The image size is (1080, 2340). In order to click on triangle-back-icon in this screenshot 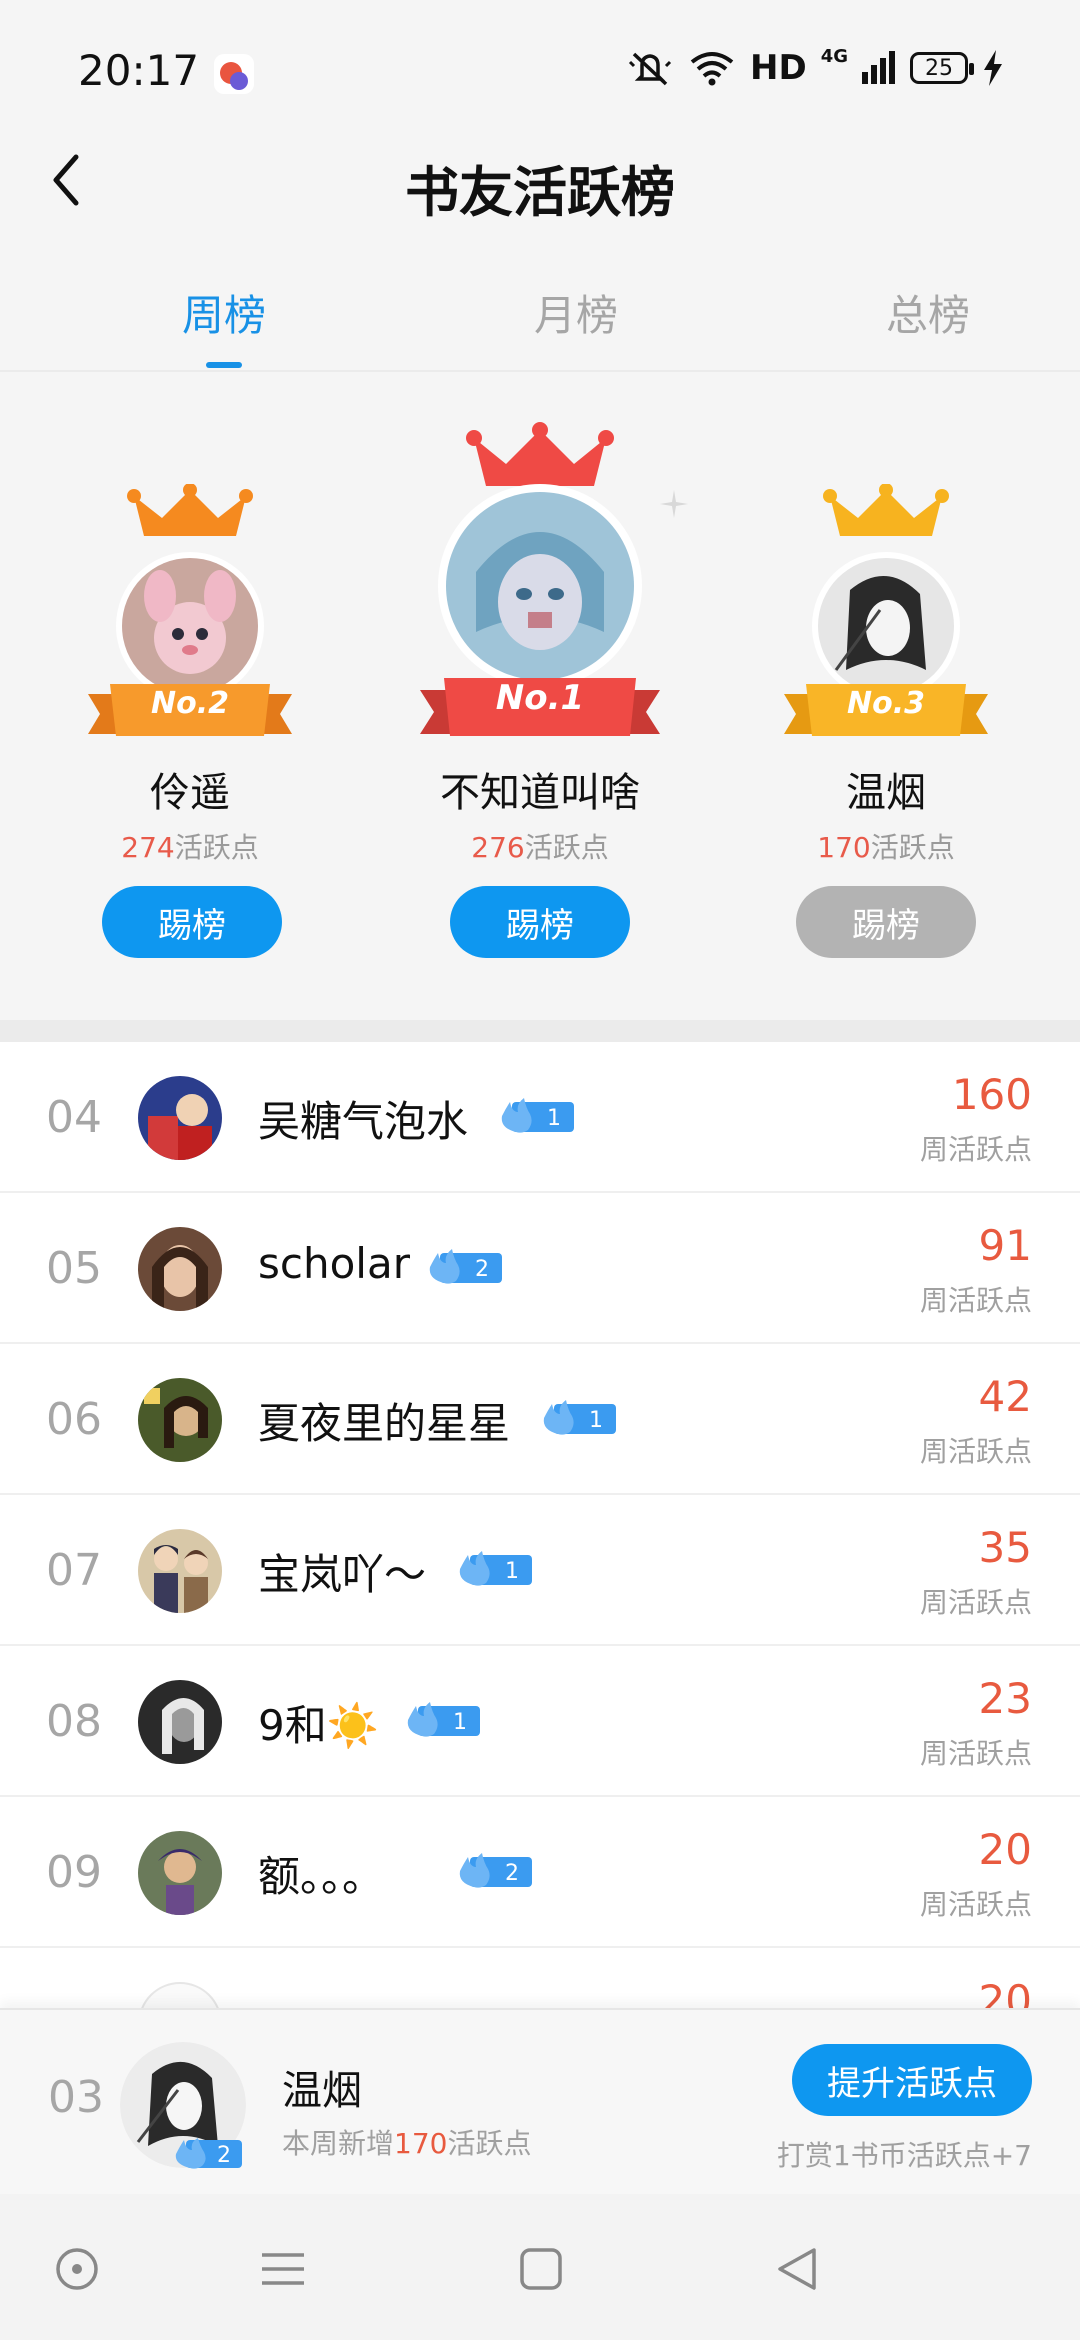, I will do `click(797, 2269)`.